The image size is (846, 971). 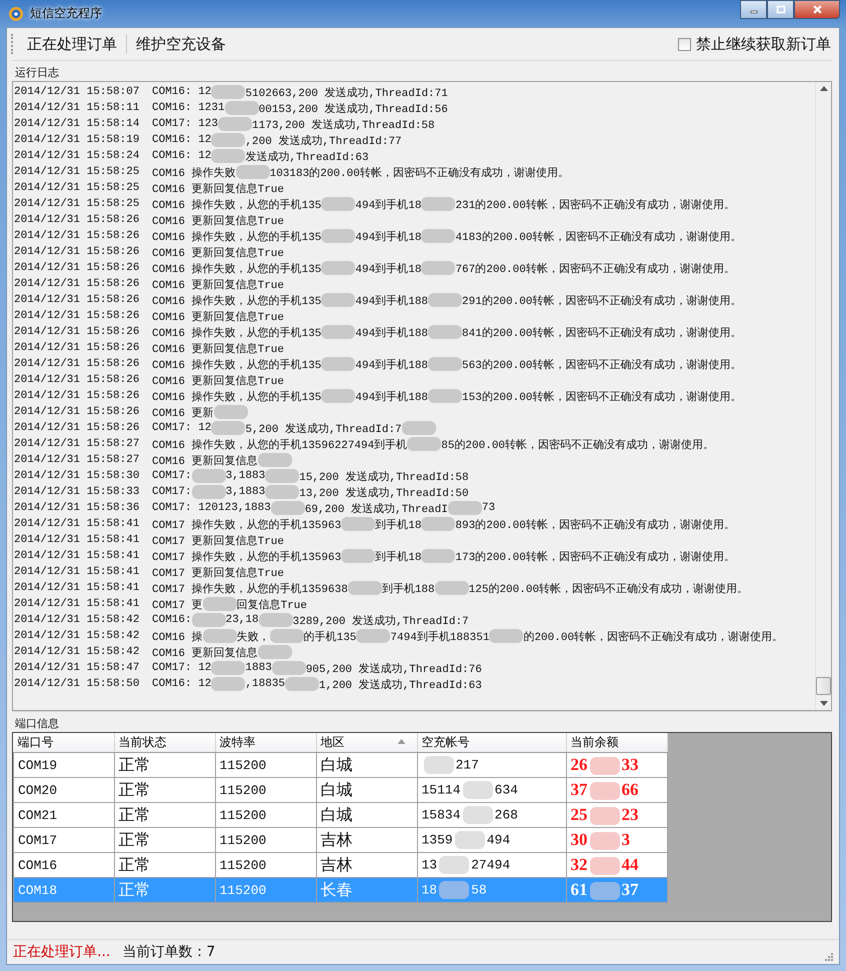 I want to click on minimize-button, so click(x=753, y=9).